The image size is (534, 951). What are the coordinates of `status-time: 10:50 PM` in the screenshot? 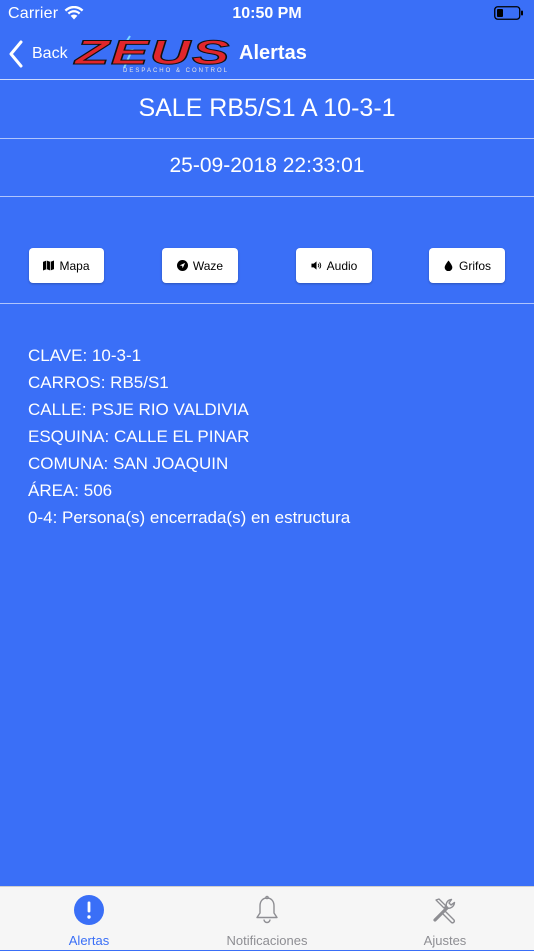 It's located at (267, 13).